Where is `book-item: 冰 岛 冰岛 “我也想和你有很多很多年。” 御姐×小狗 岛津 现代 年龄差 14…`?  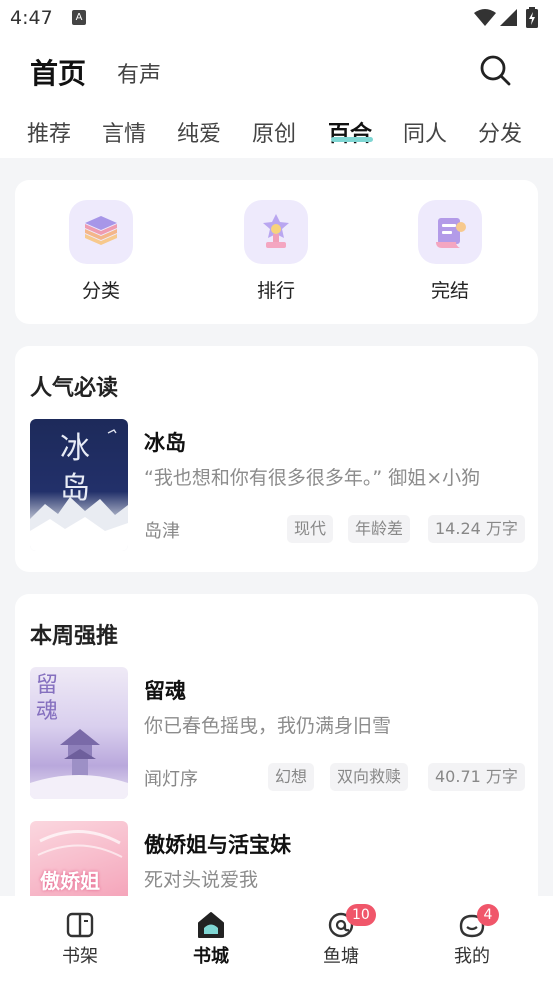 book-item: 冰 岛 冰岛 “我也想和你有很多很多年。” 御姐×小狗 岛津 现代 年龄差 14… is located at coordinates (277, 485).